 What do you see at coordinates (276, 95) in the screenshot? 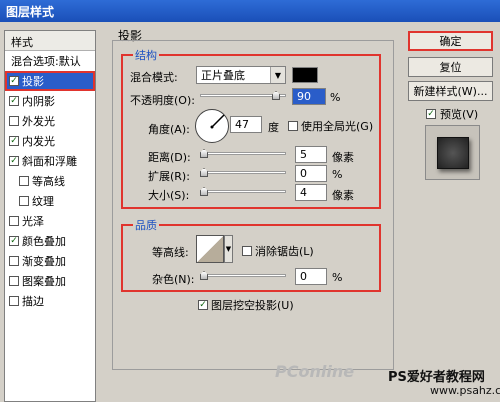
I see `opacity-slider-thumb` at bounding box center [276, 95].